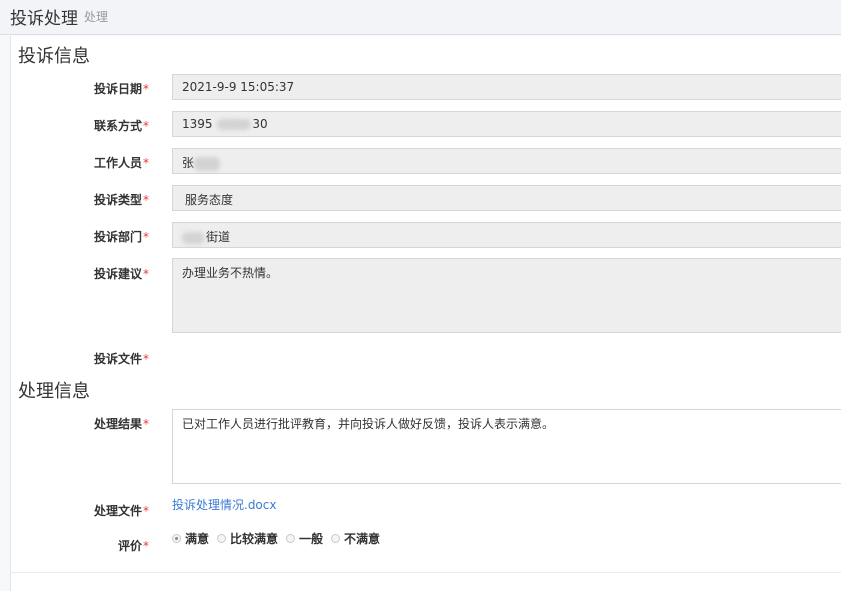 Image resolution: width=841 pixels, height=591 pixels. I want to click on complaint-date-label-text: 投诉日期, so click(117, 89).